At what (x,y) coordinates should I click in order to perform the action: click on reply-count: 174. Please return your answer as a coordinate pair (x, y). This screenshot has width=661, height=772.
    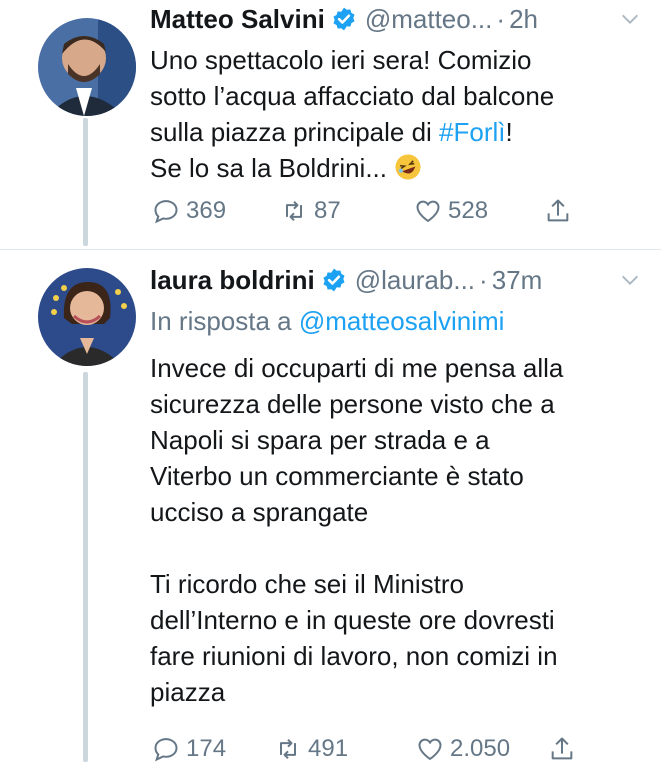
    Looking at the image, I should click on (206, 748).